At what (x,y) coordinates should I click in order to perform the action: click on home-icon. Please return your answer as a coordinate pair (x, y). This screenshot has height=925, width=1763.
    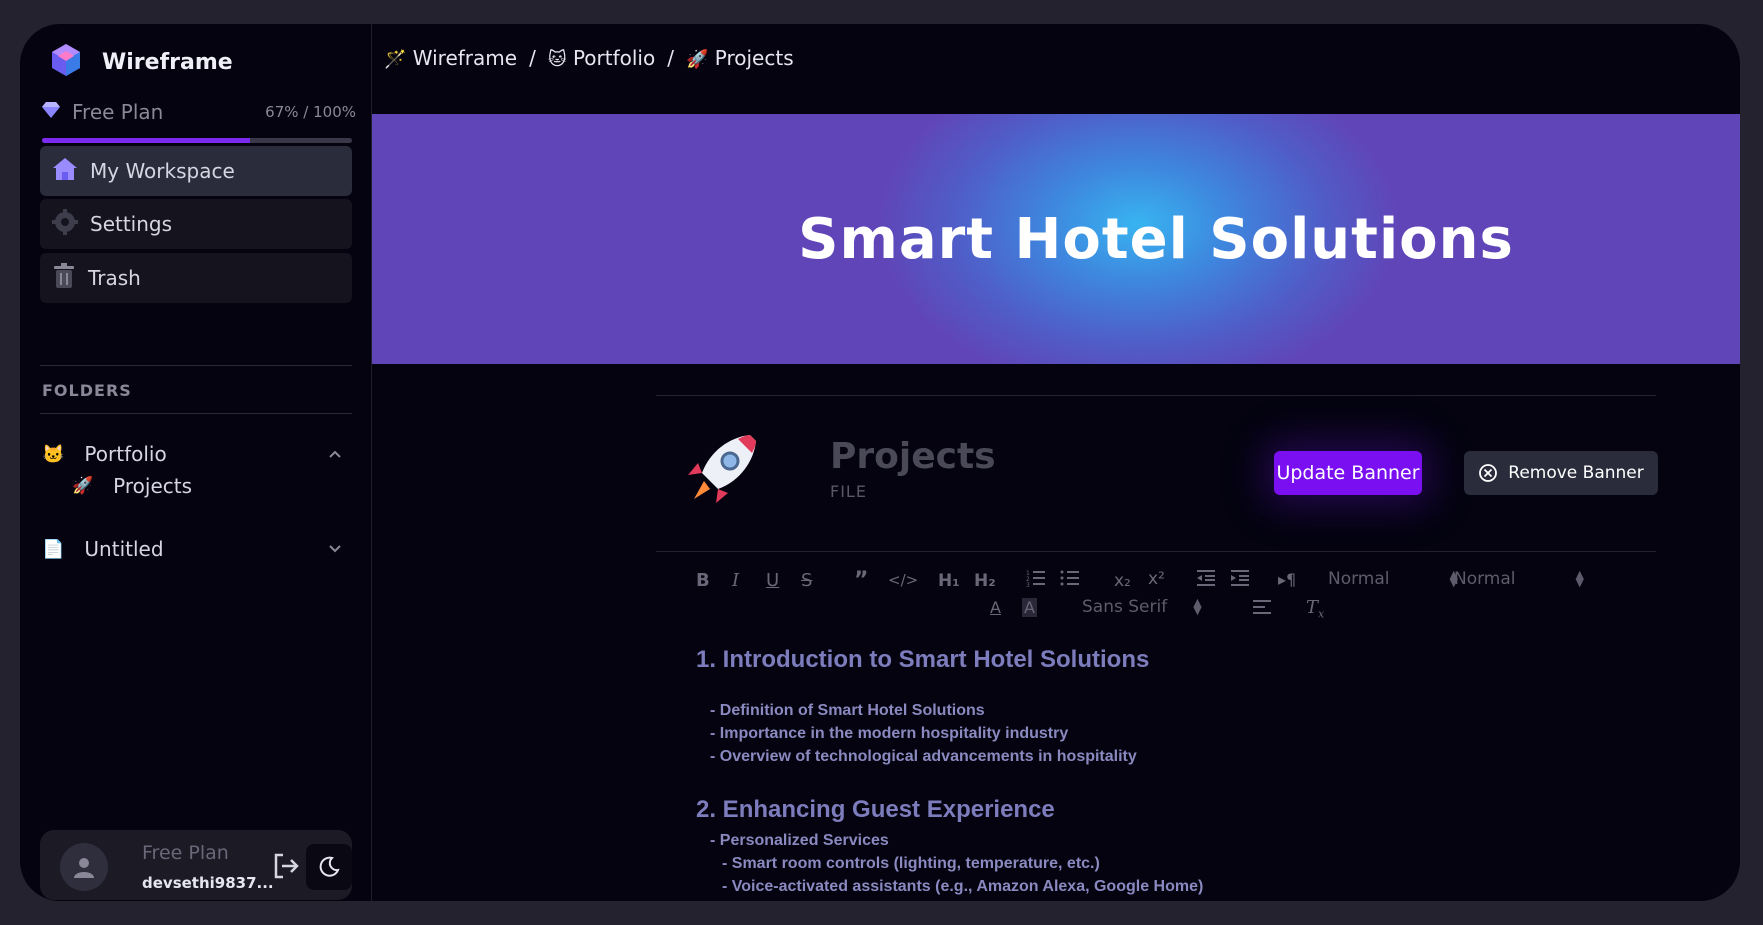
    Looking at the image, I should click on (65, 171).